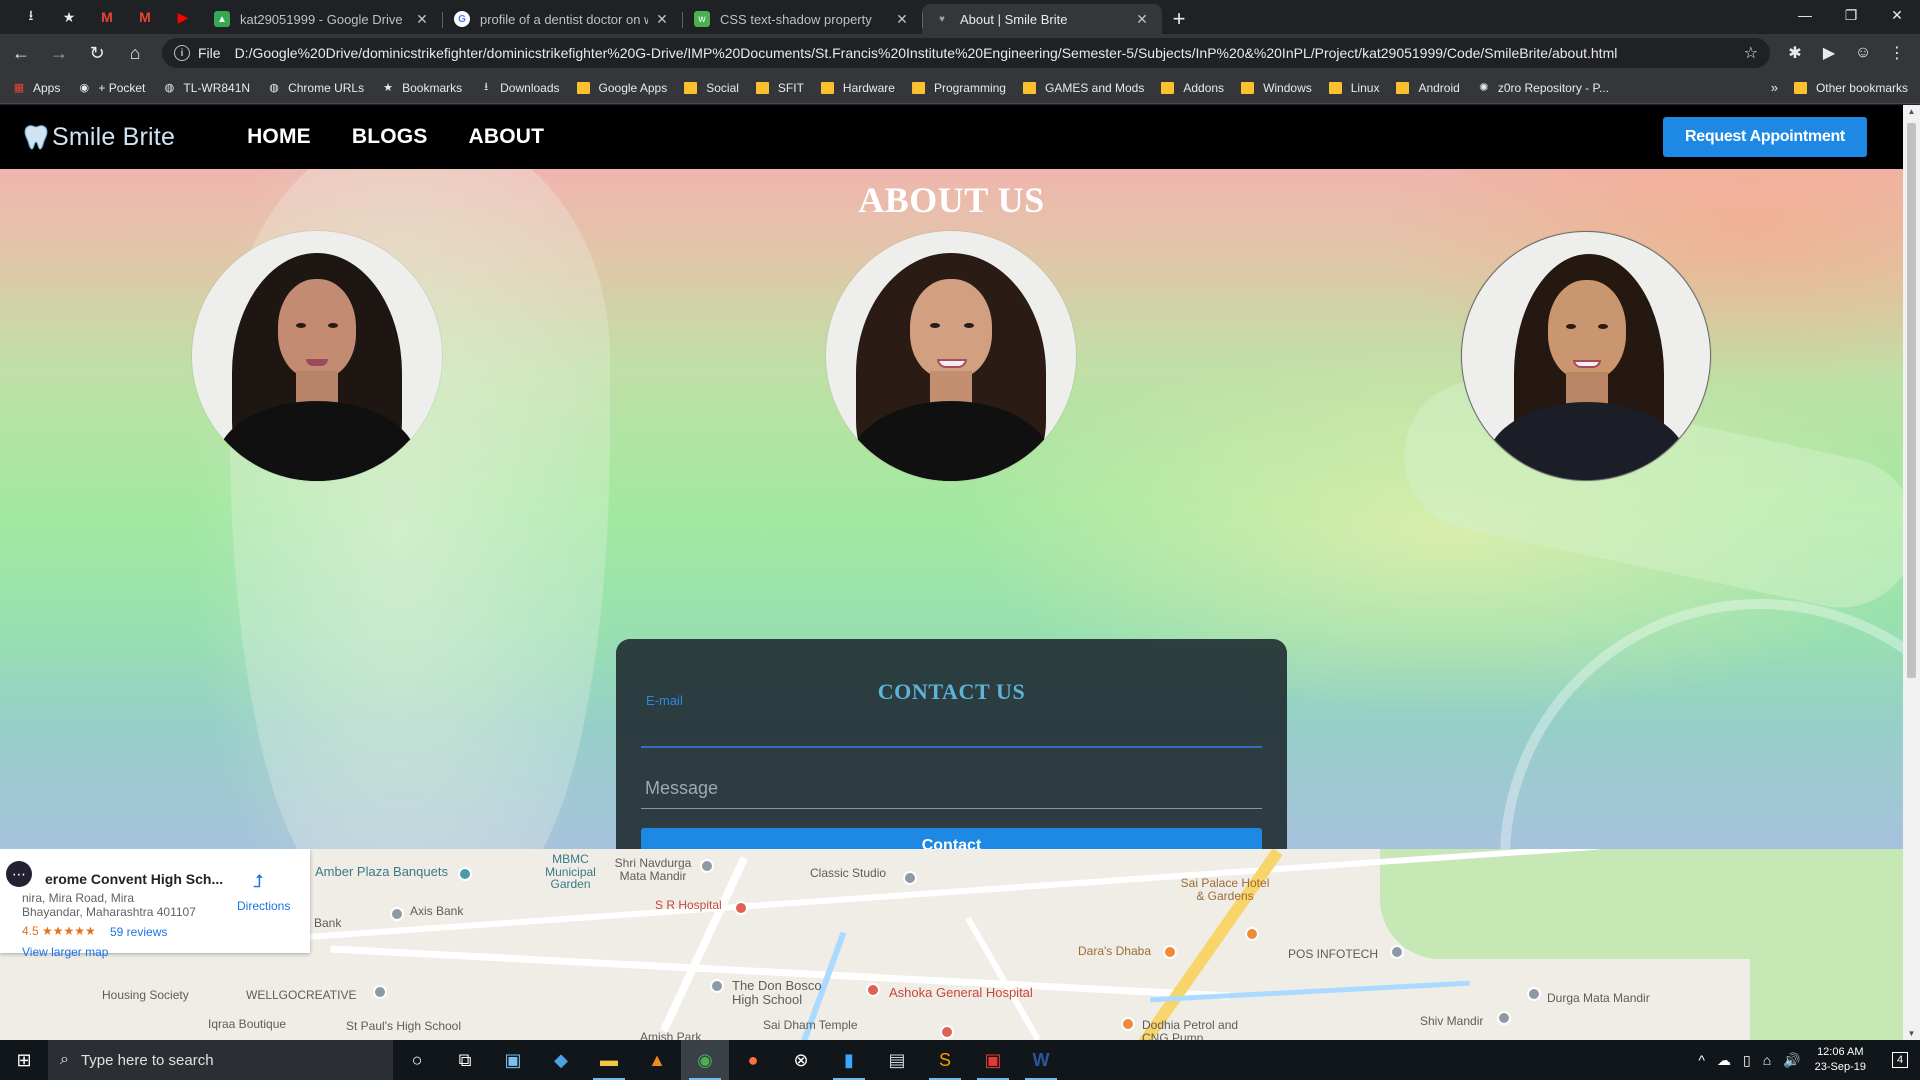 The height and width of the screenshot is (1080, 1920). Describe the element at coordinates (263, 906) in the screenshot. I see `directions-link: Directions` at that location.